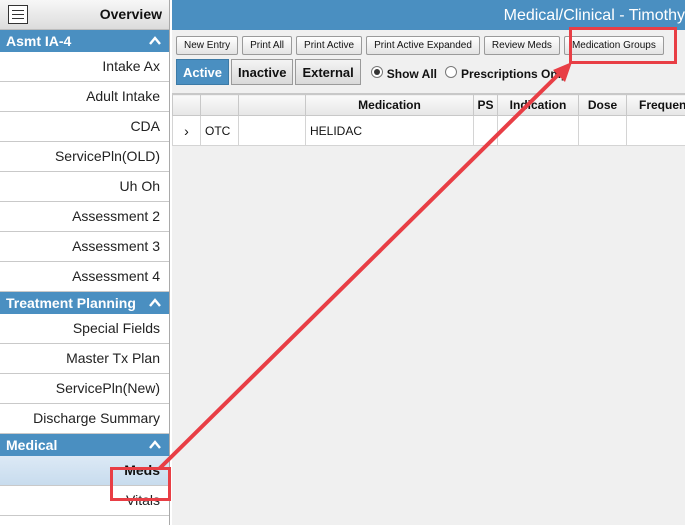 This screenshot has width=685, height=525. I want to click on cell-blank, so click(272, 130).